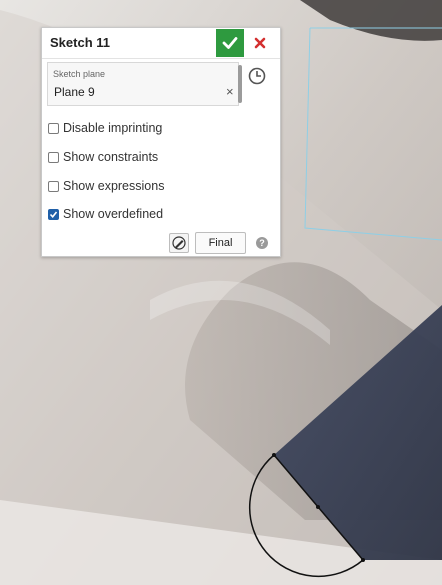  I want to click on close-icon, so click(260, 43).